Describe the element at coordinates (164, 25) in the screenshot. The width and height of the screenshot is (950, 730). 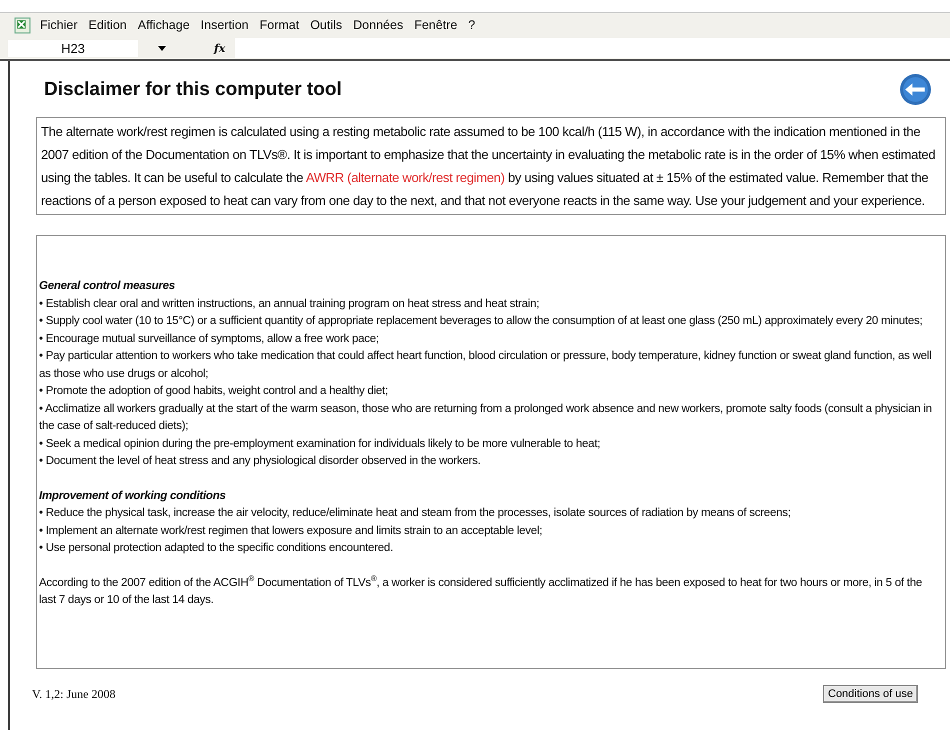
I see `menu-item: Affichage` at that location.